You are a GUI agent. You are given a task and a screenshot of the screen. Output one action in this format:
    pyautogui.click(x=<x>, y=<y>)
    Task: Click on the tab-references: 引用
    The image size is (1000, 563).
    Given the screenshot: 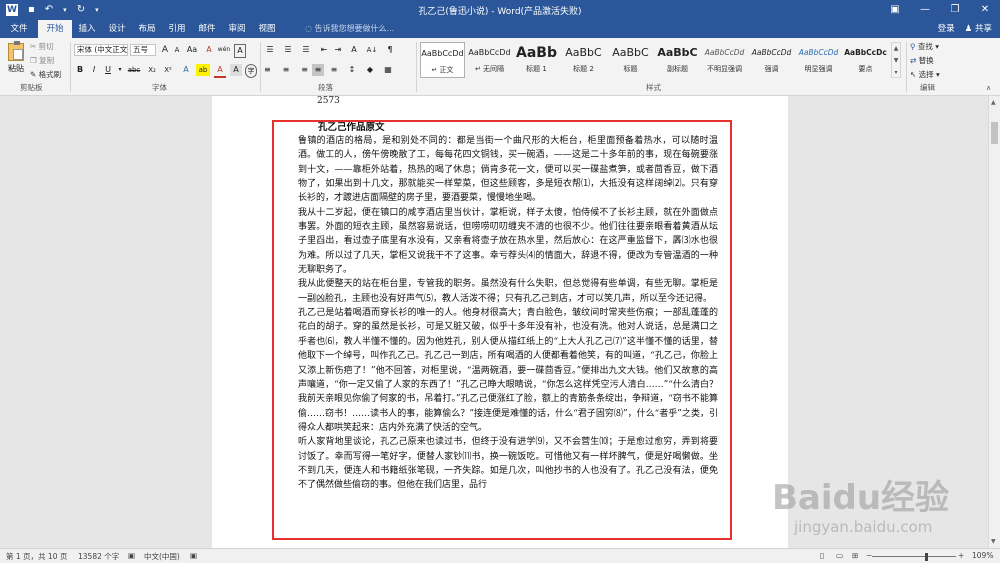 What is the action you would take?
    pyautogui.click(x=177, y=29)
    